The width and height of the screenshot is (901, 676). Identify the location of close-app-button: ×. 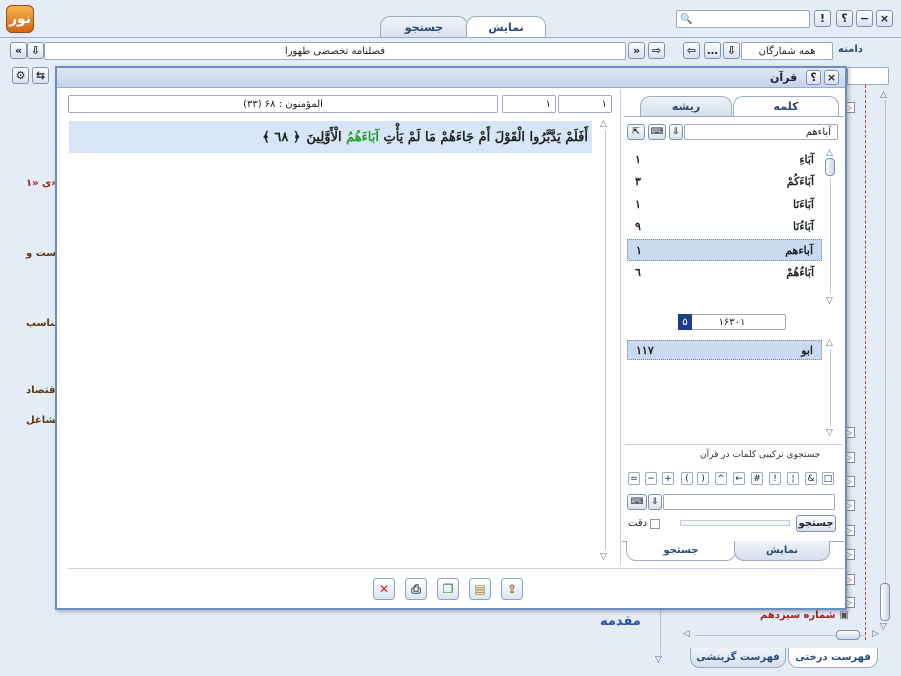
(884, 18).